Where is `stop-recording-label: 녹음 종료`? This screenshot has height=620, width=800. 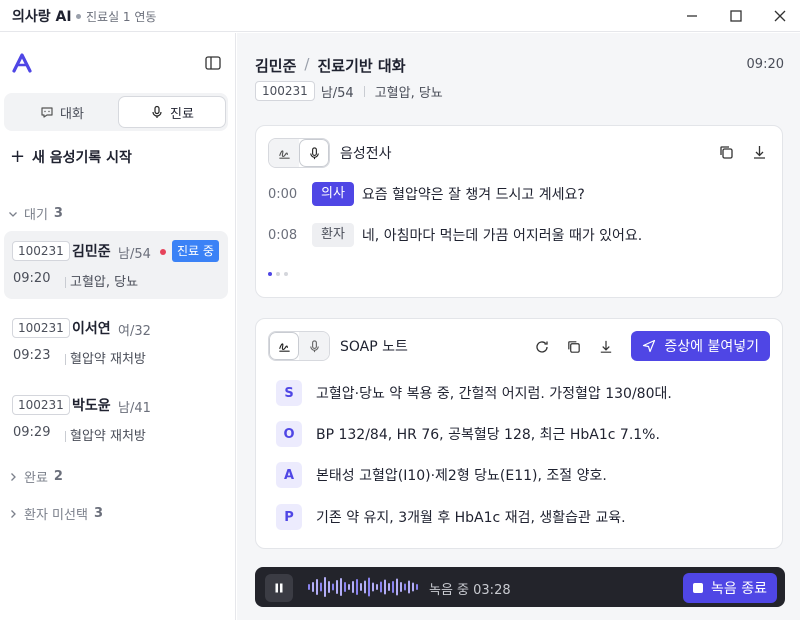
stop-recording-label: 녹음 종료 is located at coordinates (739, 589).